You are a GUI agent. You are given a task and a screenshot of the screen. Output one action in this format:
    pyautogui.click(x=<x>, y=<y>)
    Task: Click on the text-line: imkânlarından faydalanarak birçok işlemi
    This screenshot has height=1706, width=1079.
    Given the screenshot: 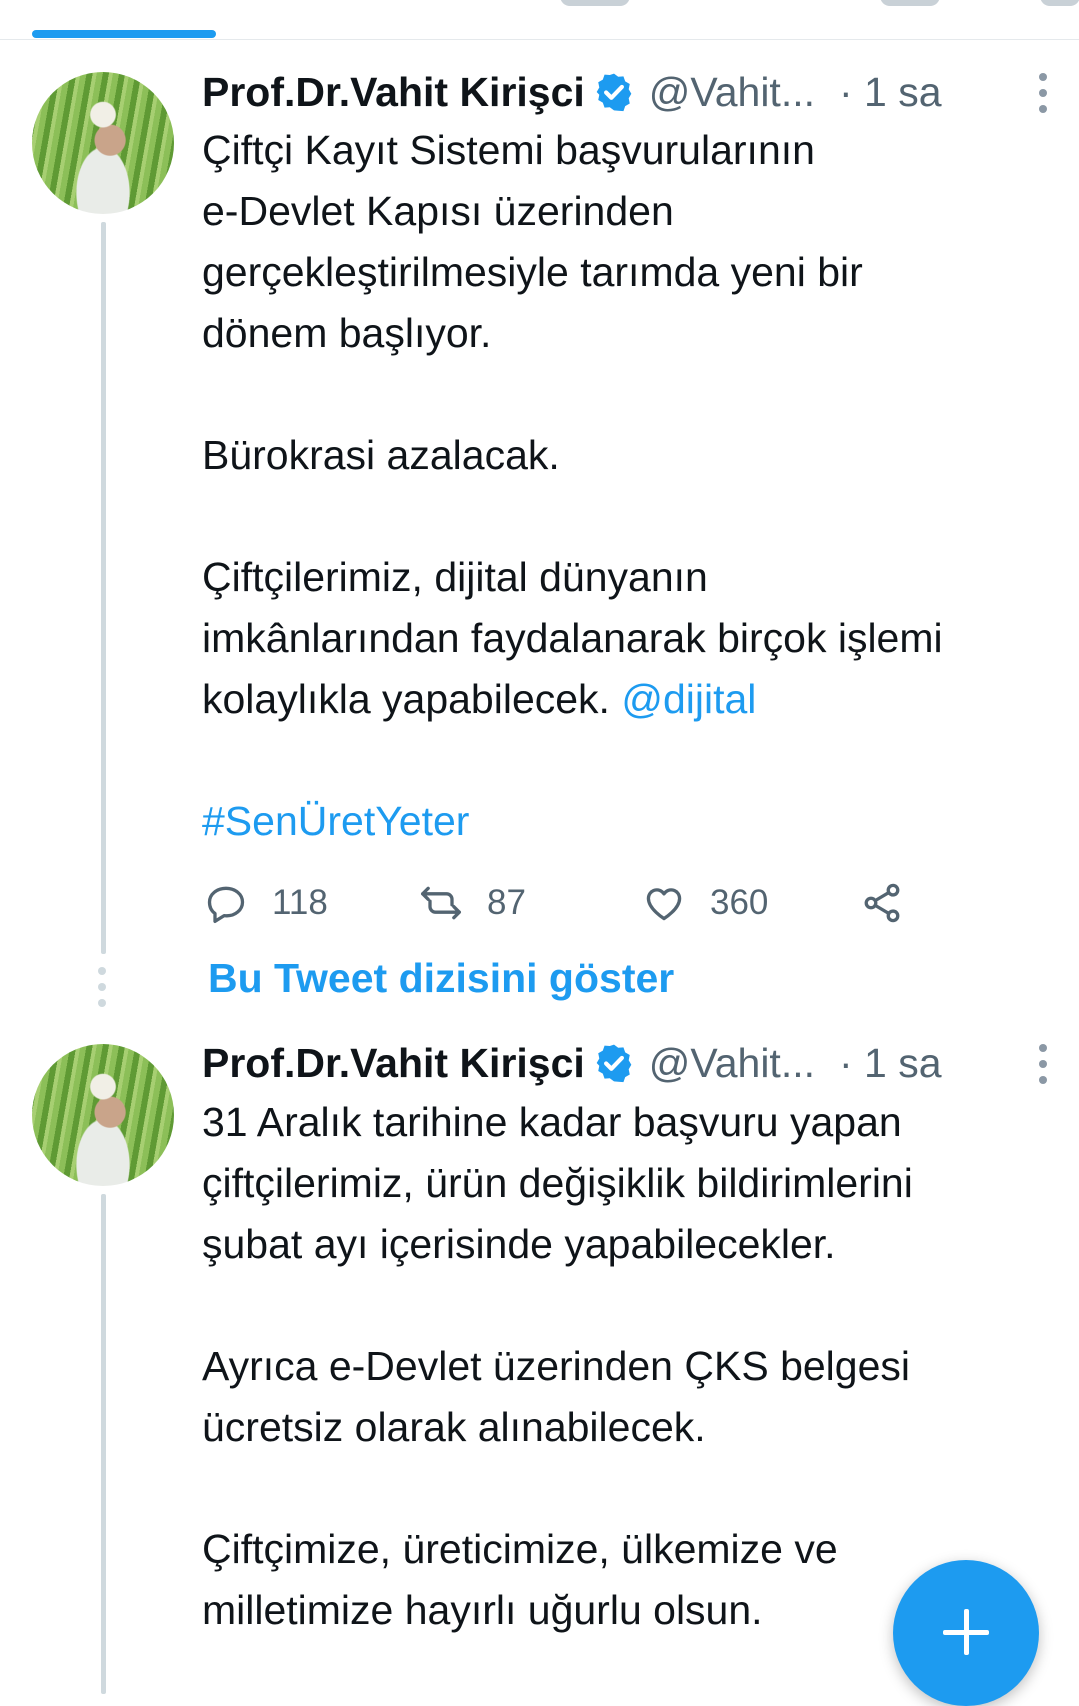 What is the action you would take?
    pyautogui.click(x=572, y=638)
    